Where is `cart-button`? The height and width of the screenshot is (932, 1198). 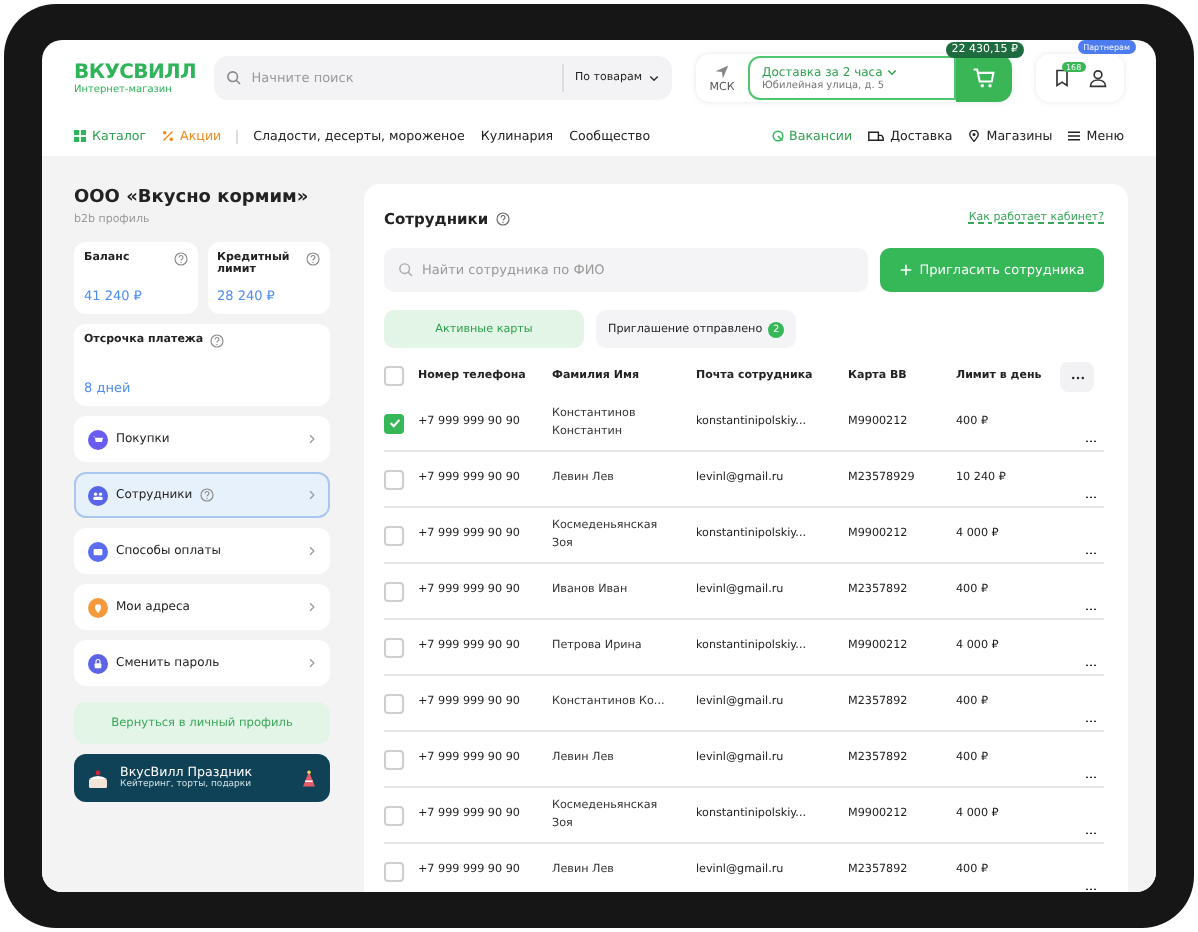 cart-button is located at coordinates (984, 78).